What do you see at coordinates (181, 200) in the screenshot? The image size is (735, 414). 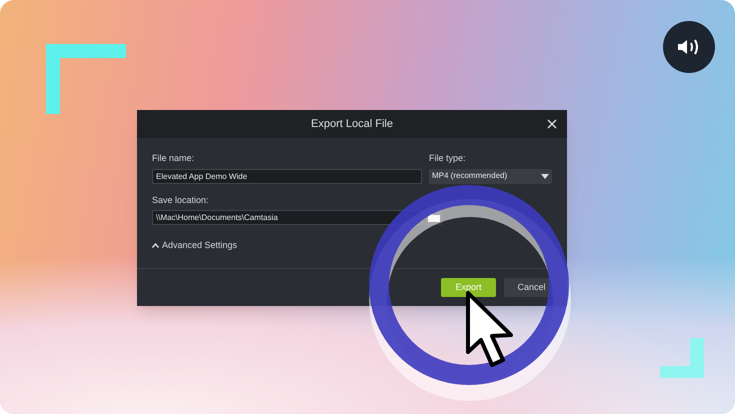 I see `field-label: Save location:` at bounding box center [181, 200].